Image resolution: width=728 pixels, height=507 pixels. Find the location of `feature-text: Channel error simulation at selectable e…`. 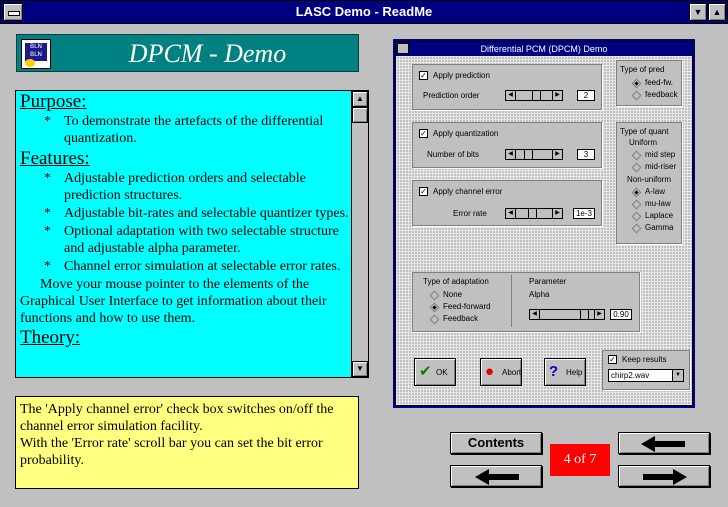

feature-text: Channel error simulation at selectable e… is located at coordinates (202, 266).